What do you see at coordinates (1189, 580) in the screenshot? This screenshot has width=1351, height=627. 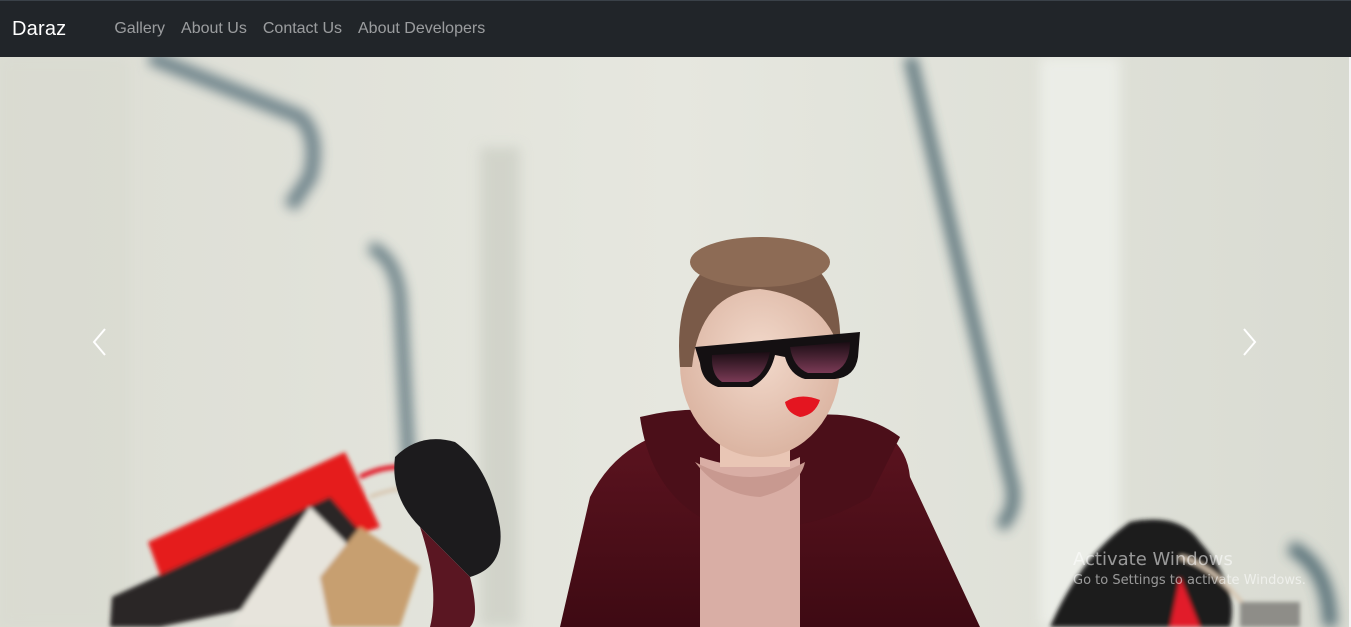 I see `watermark-subtitle: Go to Settings to activate Windows.` at bounding box center [1189, 580].